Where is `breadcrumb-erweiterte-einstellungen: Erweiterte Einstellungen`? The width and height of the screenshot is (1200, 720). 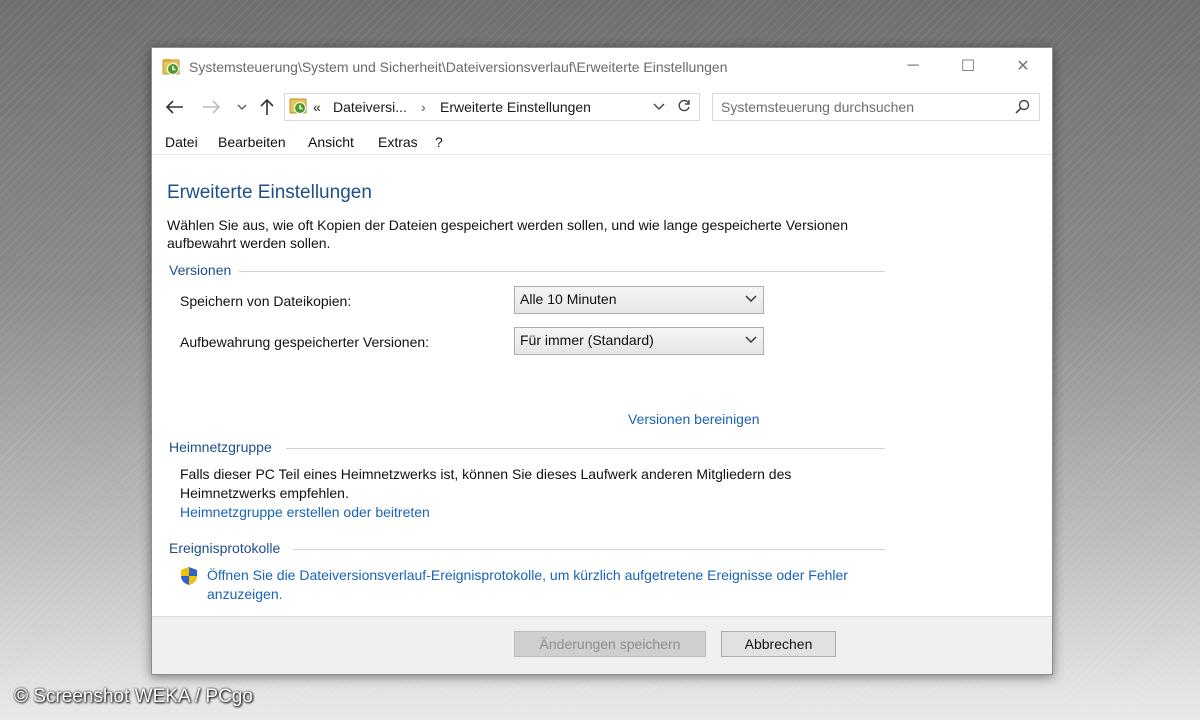
breadcrumb-erweiterte-einstellungen: Erweiterte Einstellungen is located at coordinates (515, 107).